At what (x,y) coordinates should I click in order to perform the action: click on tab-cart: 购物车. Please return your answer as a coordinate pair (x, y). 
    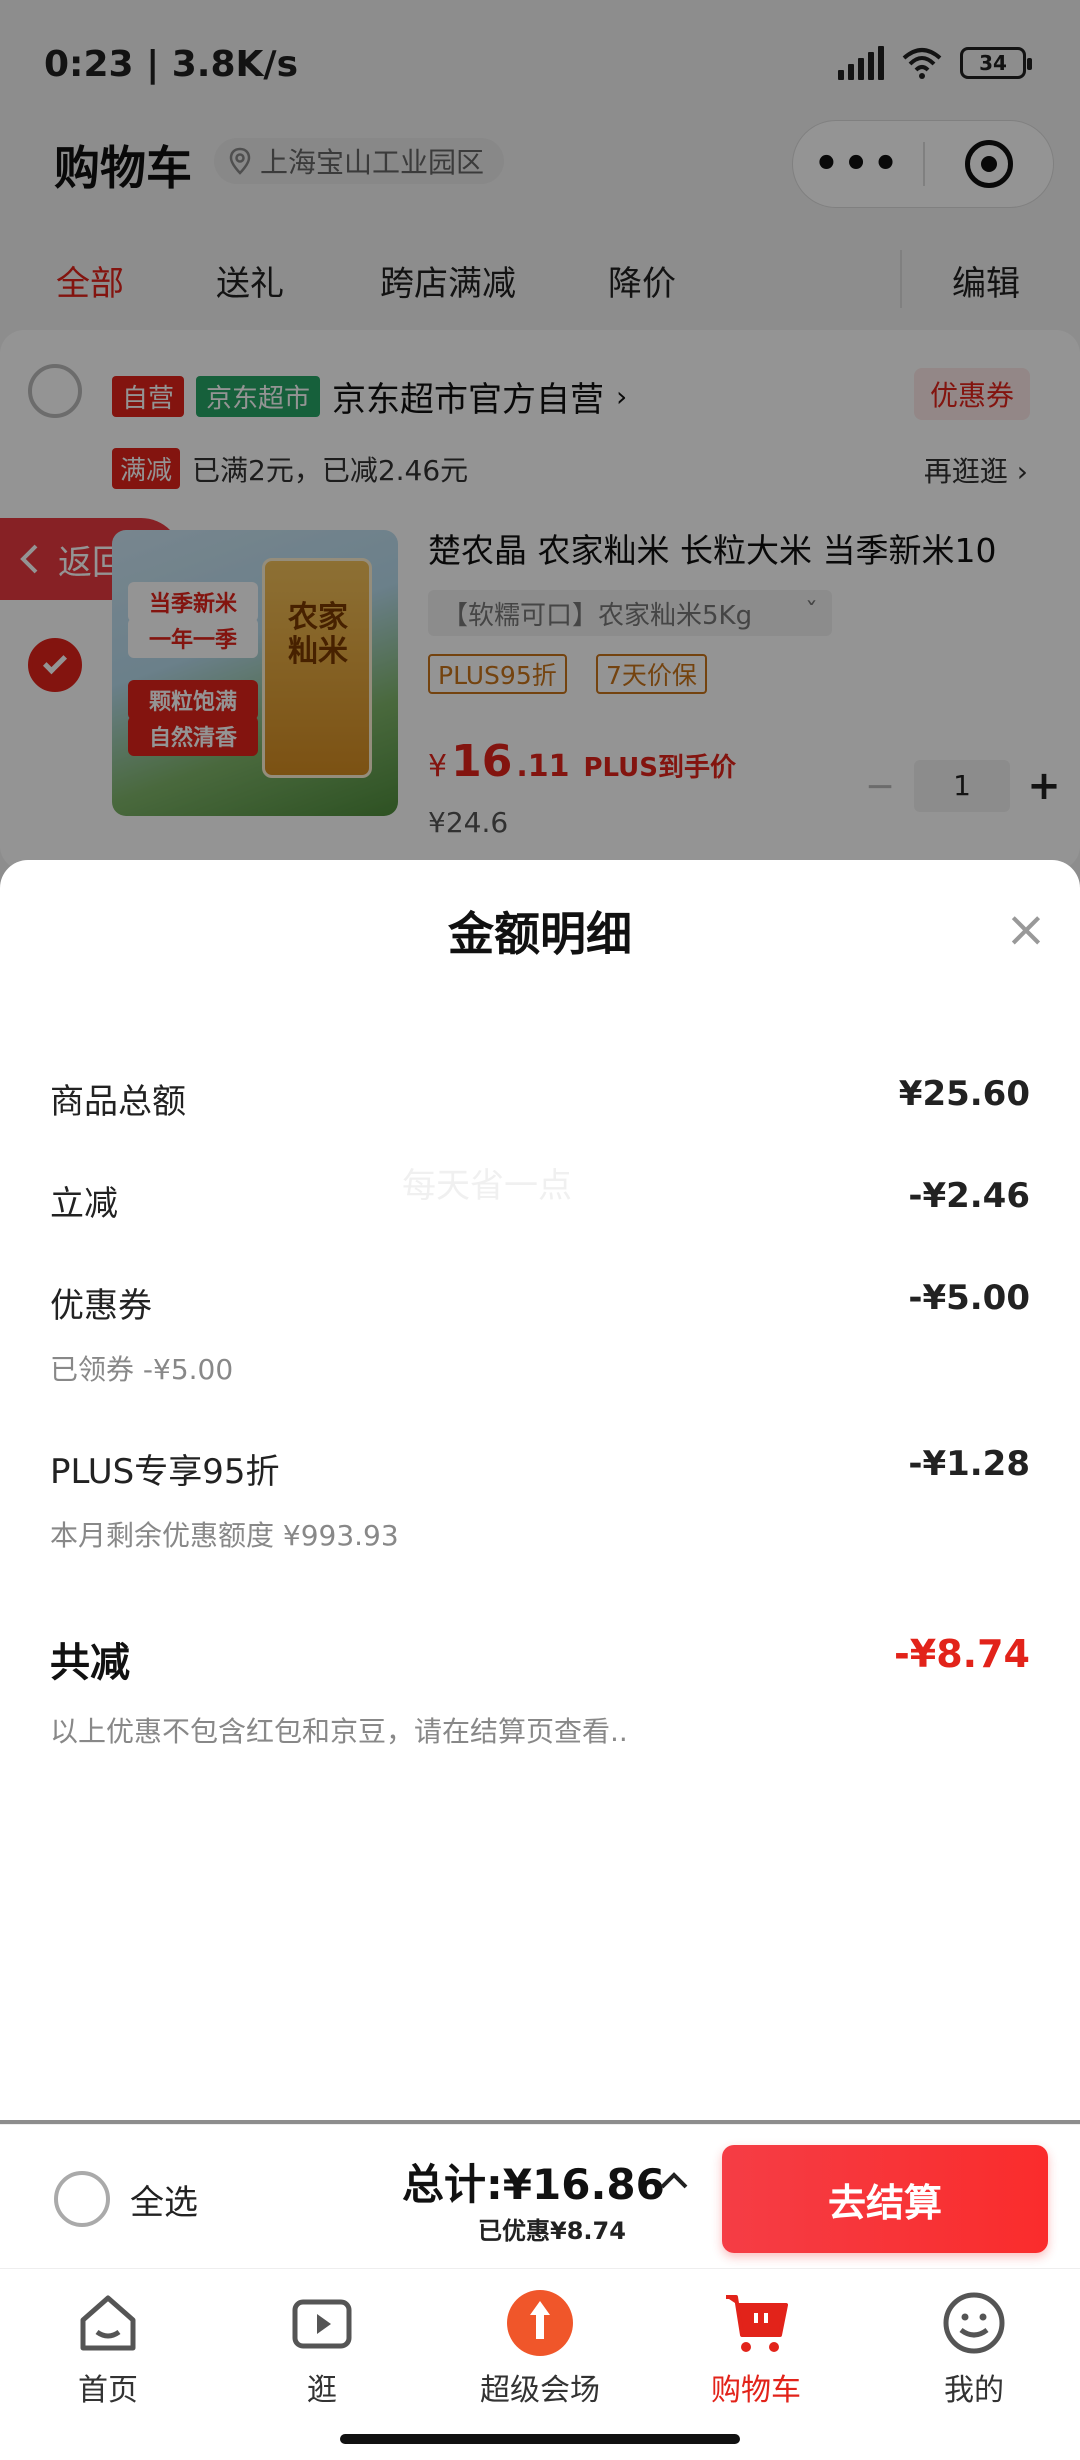
    Looking at the image, I should click on (756, 2348).